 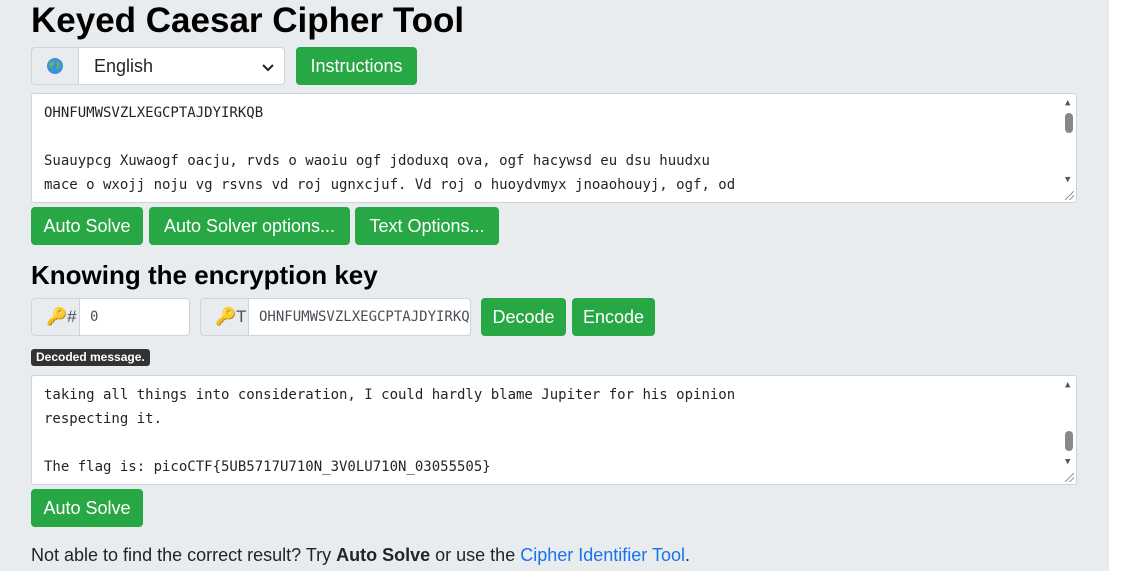 I want to click on encode-button: Encode, so click(x=613, y=317).